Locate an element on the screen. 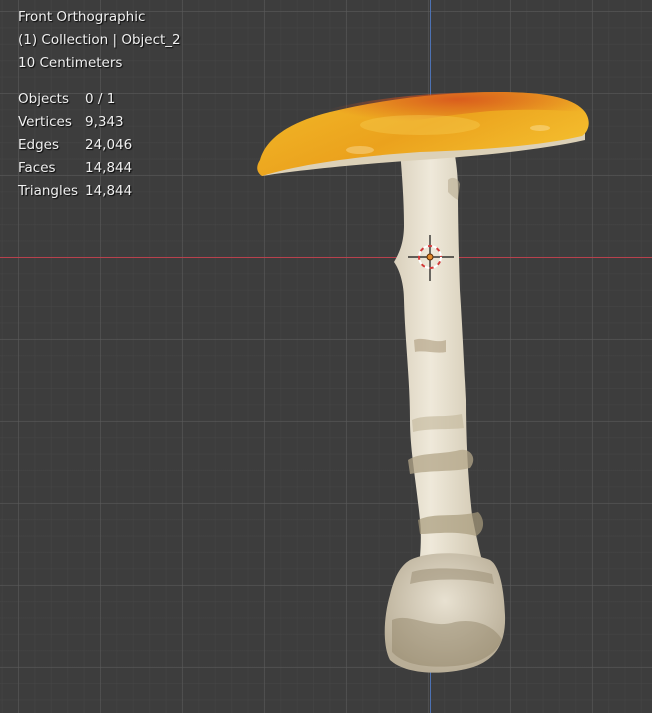 This screenshot has height=713, width=652. stat-value: 0 / 1 is located at coordinates (100, 99).